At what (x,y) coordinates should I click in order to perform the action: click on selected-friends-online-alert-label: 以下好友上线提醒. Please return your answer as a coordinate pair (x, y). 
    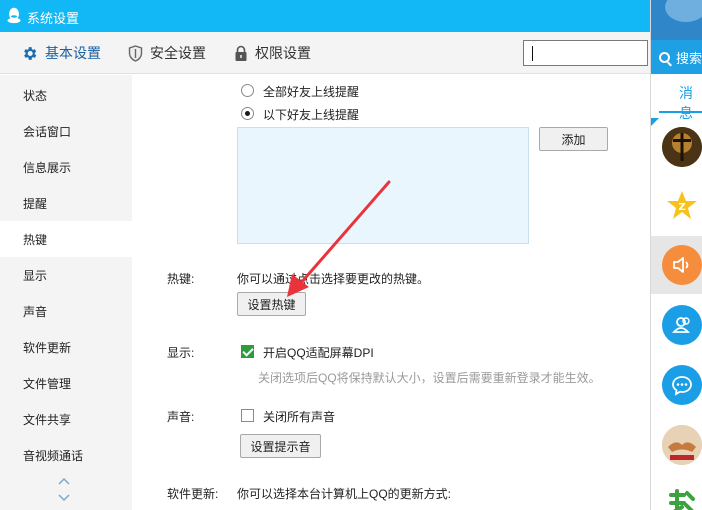
    Looking at the image, I should click on (311, 115).